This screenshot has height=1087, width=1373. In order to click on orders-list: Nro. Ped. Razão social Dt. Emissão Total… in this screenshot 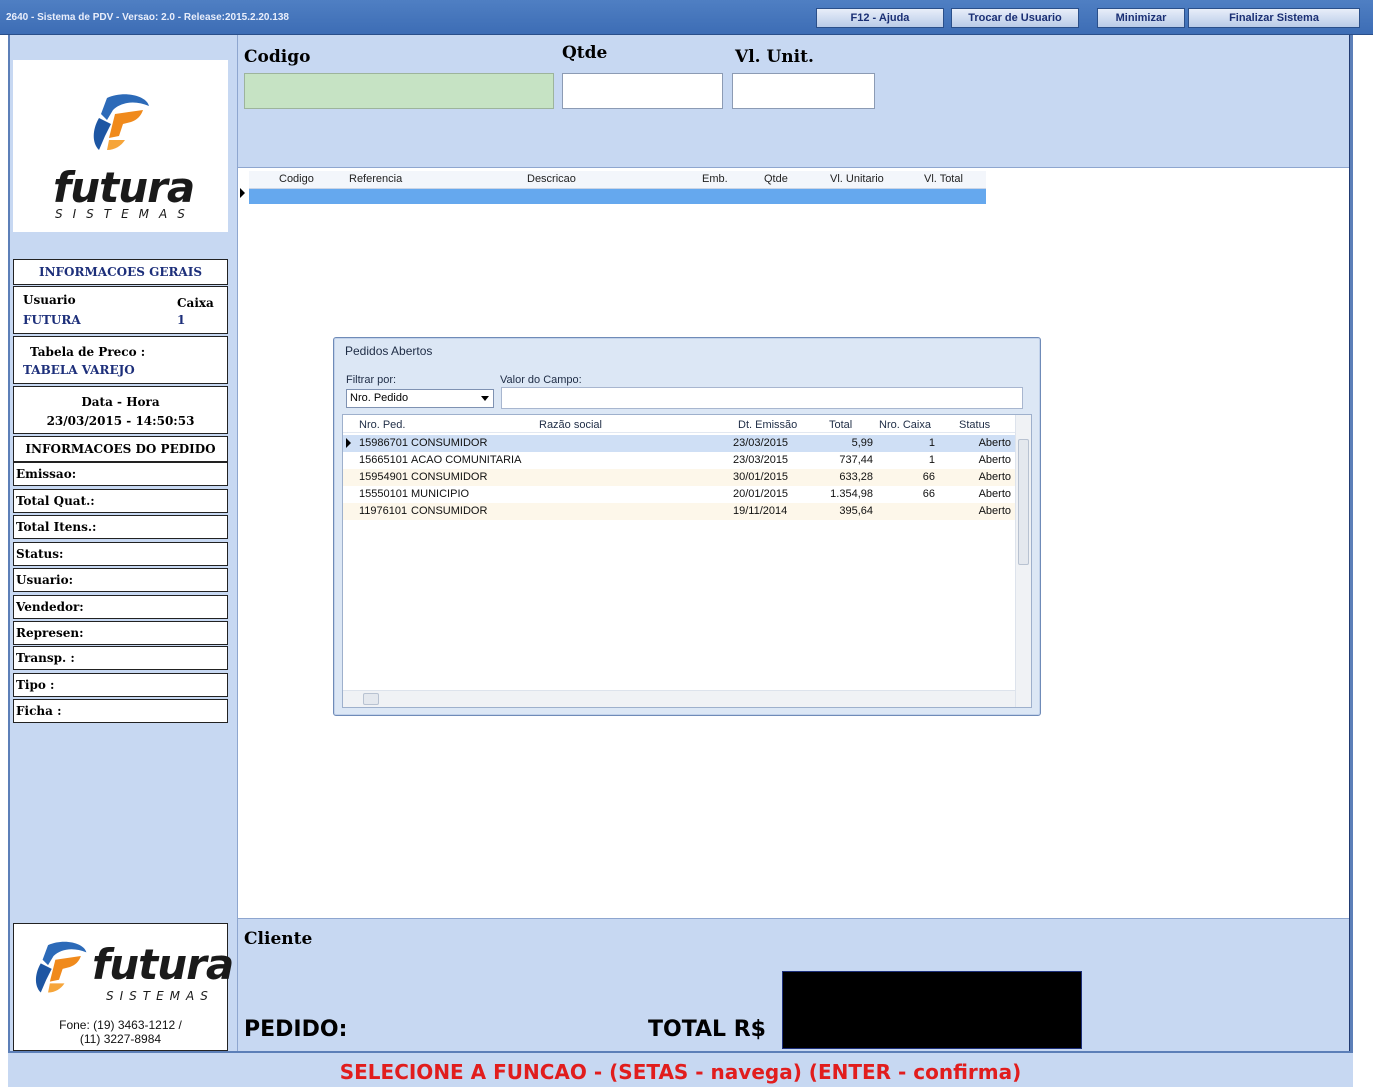, I will do `click(687, 561)`.